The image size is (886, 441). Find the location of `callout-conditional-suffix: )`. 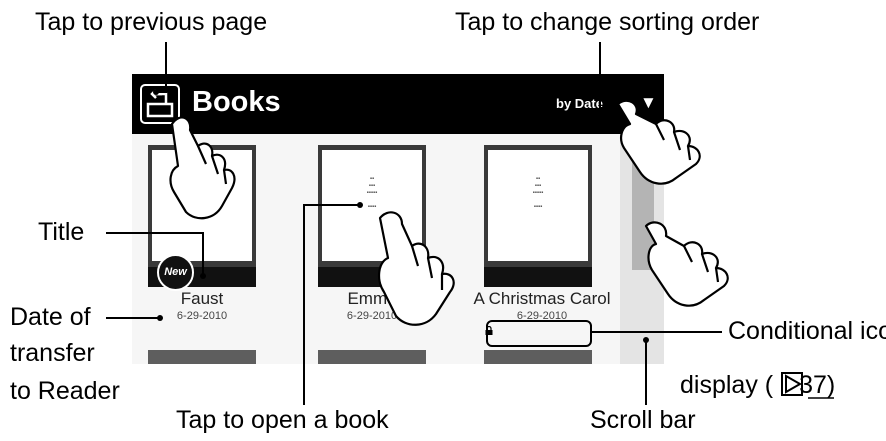

callout-conditional-suffix: ) is located at coordinates (831, 385).